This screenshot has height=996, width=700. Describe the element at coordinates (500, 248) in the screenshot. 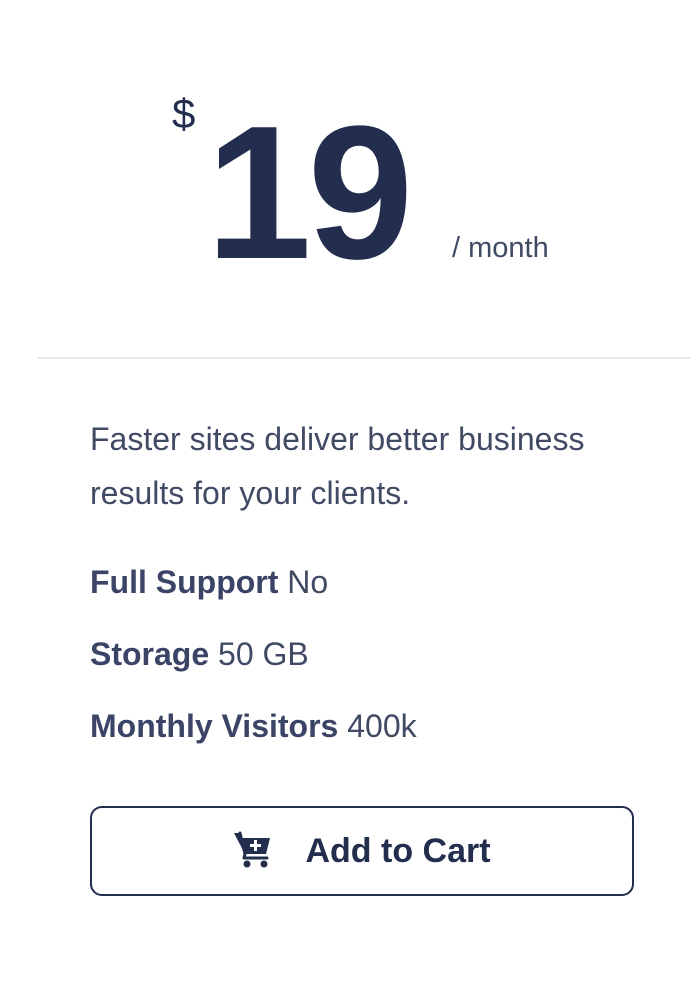

I see `billing-period: / month` at that location.